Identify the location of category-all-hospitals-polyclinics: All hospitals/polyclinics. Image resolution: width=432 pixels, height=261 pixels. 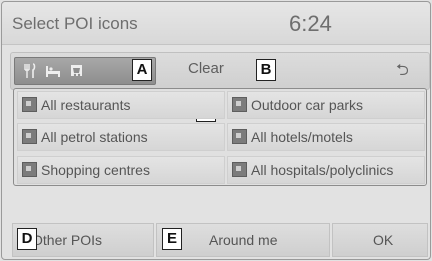
(326, 170).